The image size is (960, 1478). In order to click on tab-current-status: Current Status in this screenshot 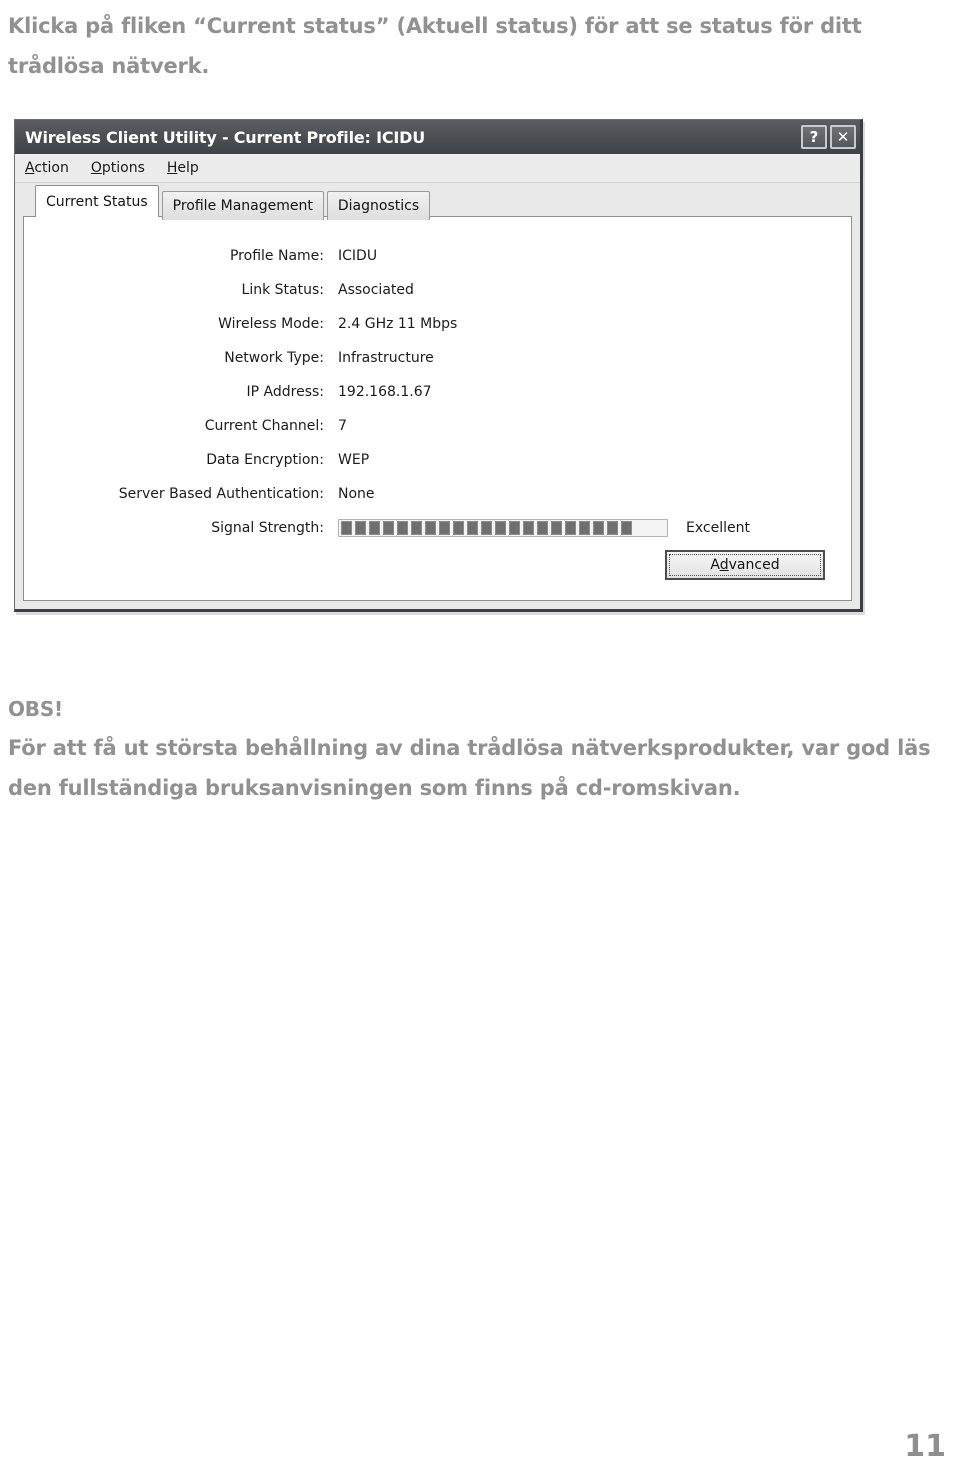, I will do `click(97, 201)`.